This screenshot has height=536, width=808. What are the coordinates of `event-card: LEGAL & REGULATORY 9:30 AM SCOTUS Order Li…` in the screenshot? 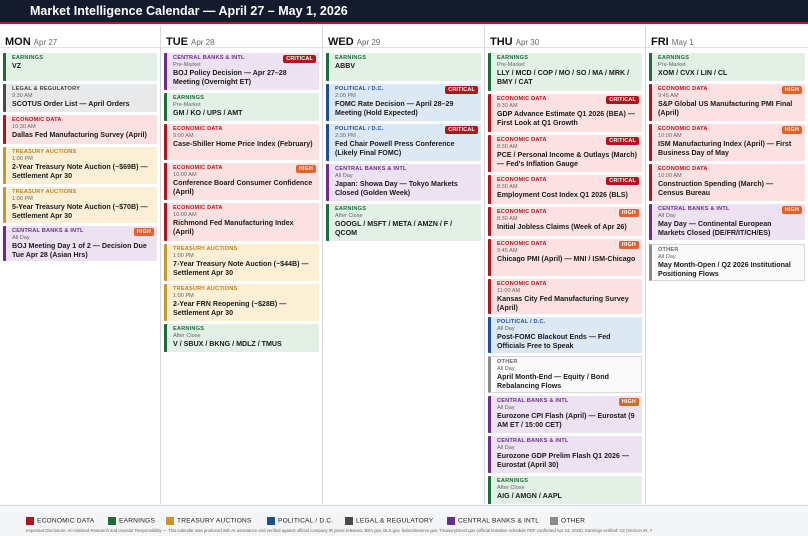 It's located at (80, 98).